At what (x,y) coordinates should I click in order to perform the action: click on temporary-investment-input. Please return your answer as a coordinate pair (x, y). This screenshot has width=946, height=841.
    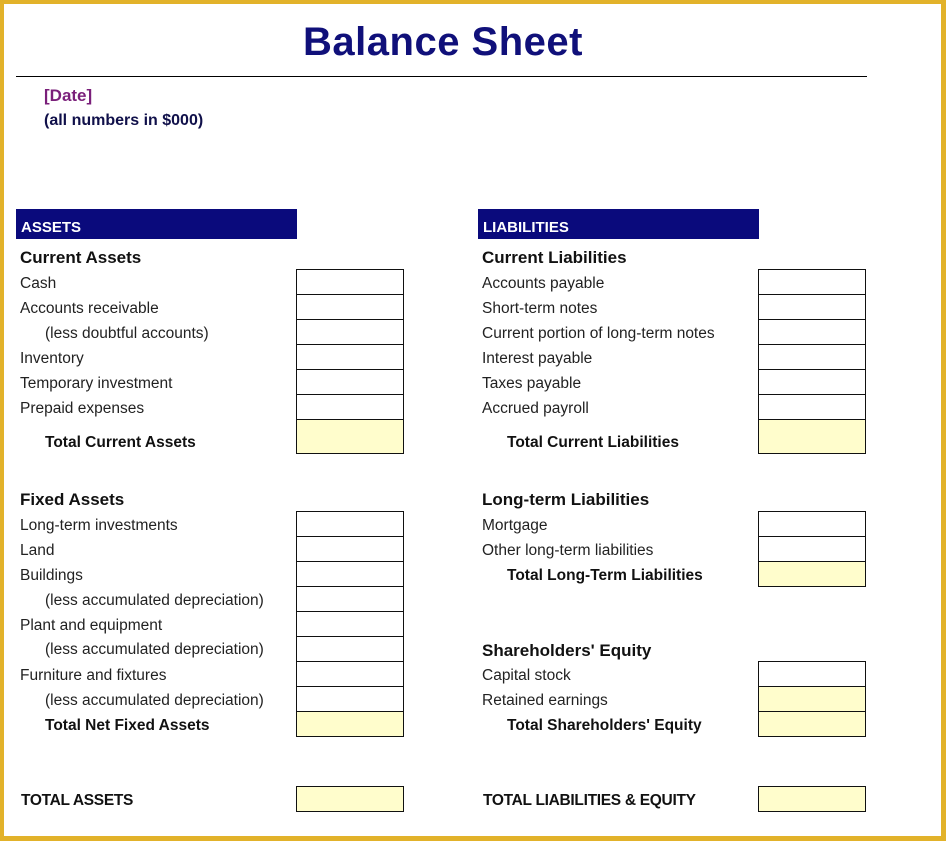
    Looking at the image, I should click on (350, 382).